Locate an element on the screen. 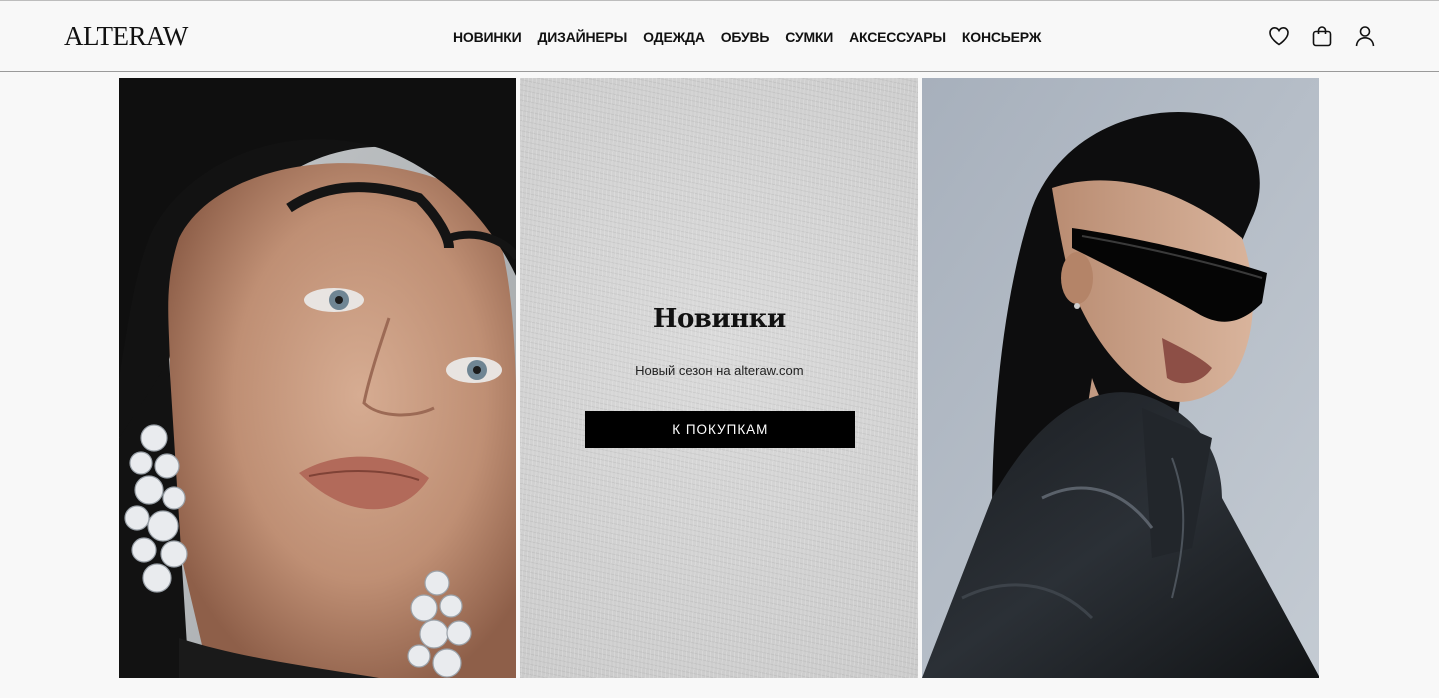 This screenshot has width=1439, height=698. promo-subtitle: Новый сезон на alteraw.com is located at coordinates (719, 370).